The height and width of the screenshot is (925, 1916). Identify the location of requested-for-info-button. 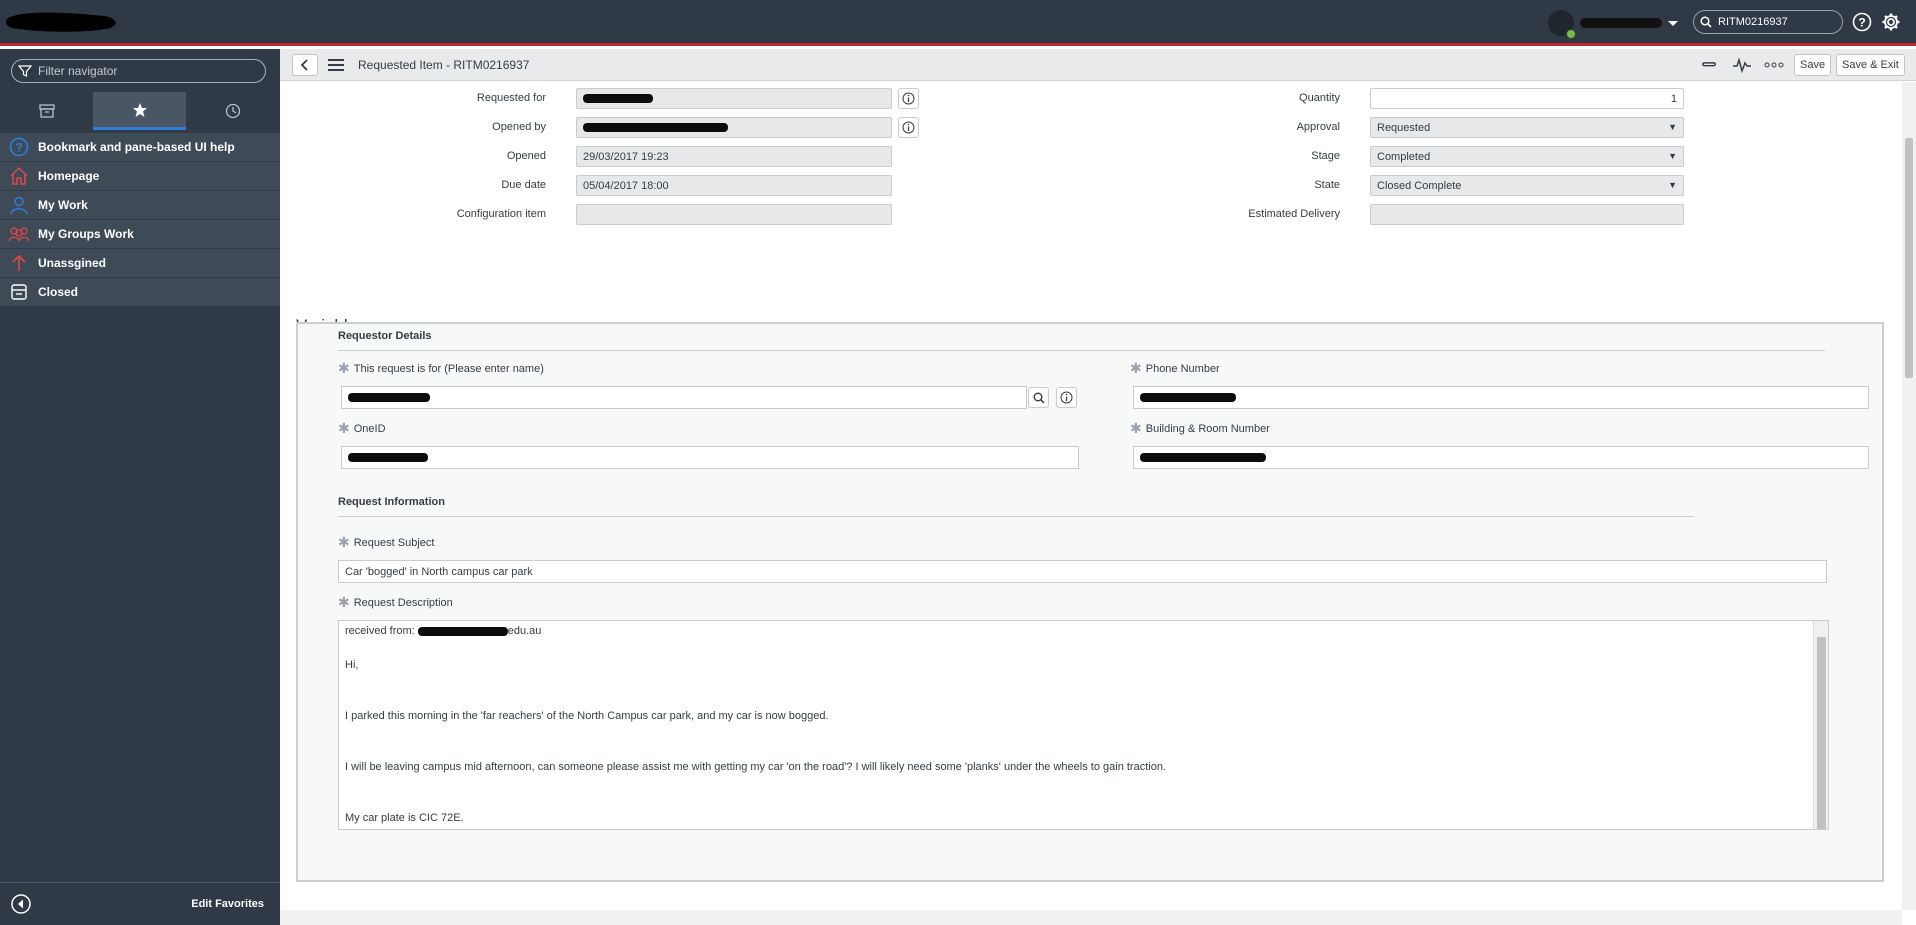
(908, 98).